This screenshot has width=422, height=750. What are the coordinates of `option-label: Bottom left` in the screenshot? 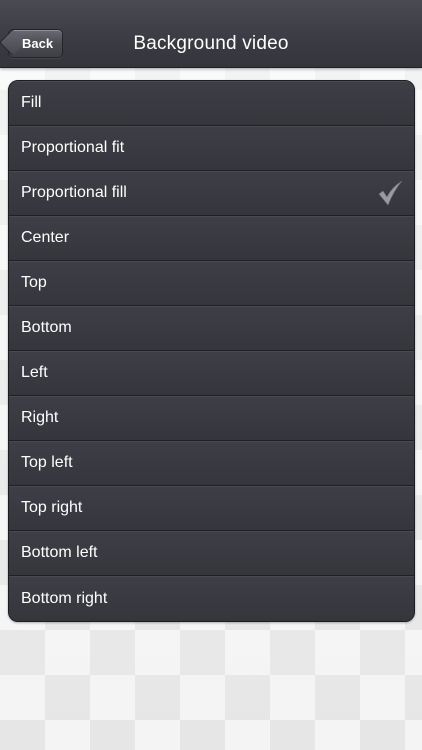 It's located at (59, 552).